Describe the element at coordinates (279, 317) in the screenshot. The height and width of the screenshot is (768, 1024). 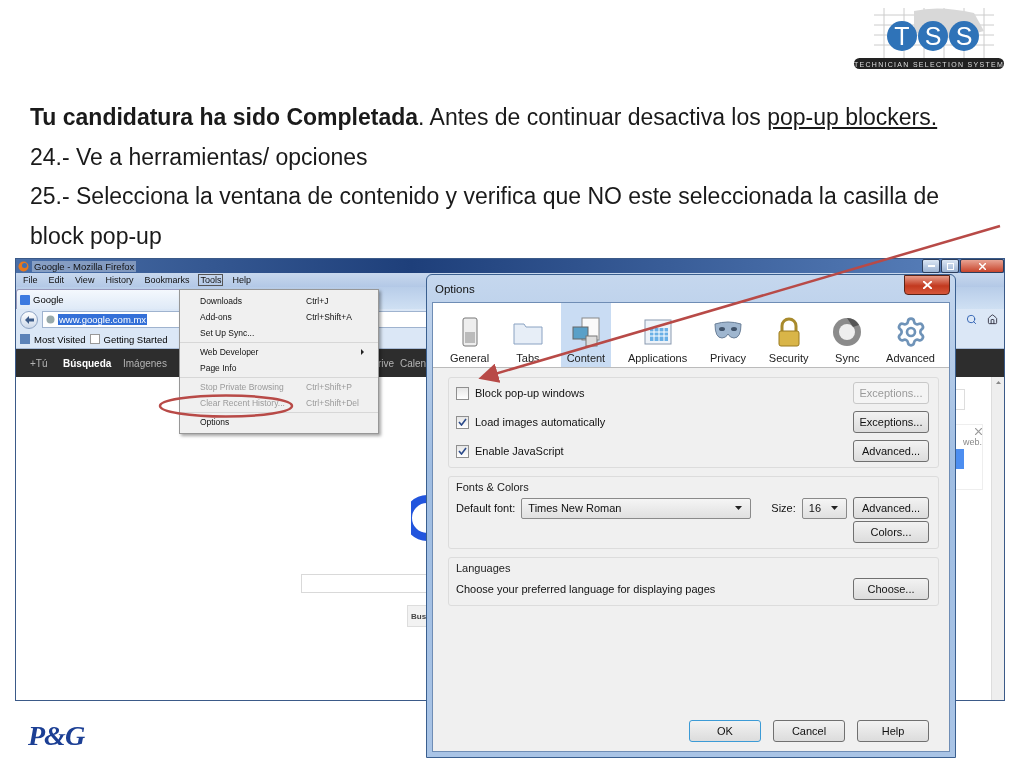
I see `menu-entry: Add-ons Ctrl+Shift+A` at that location.